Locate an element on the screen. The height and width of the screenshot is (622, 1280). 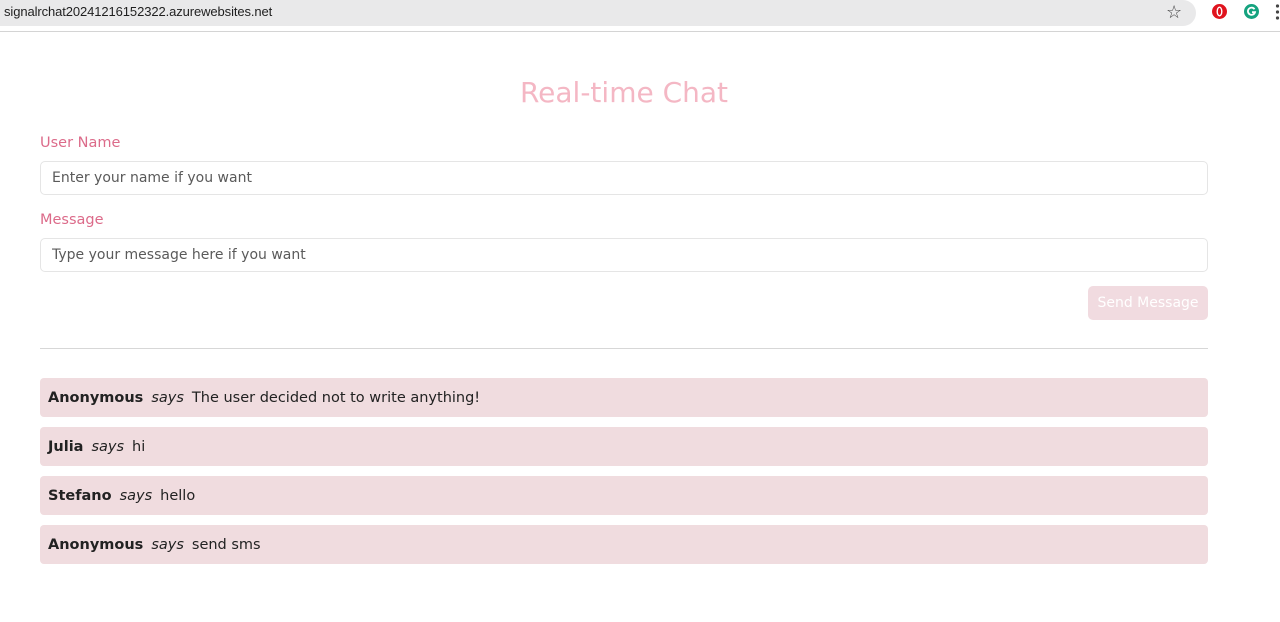
menu-dots-icon is located at coordinates (1277, 12).